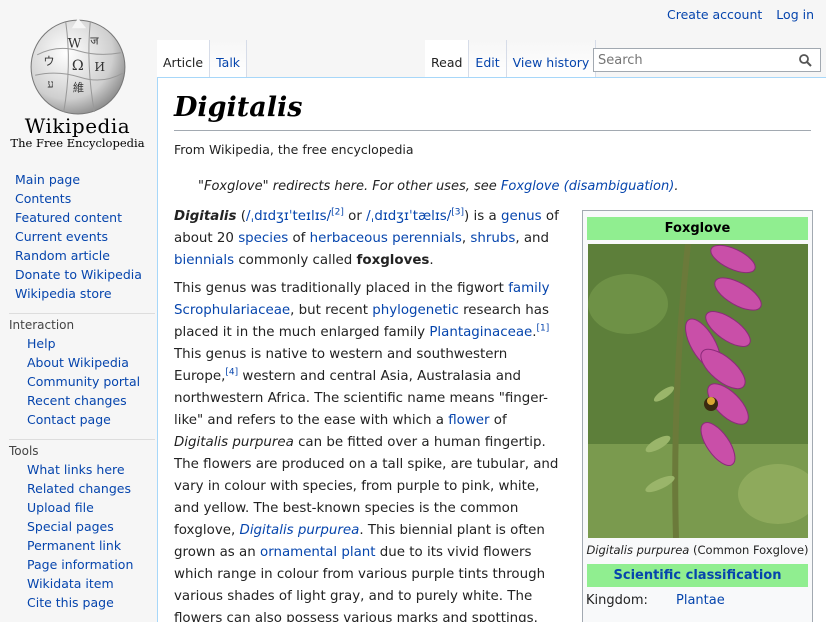  I want to click on sidebar-item-current-events: Current events, so click(77, 236).